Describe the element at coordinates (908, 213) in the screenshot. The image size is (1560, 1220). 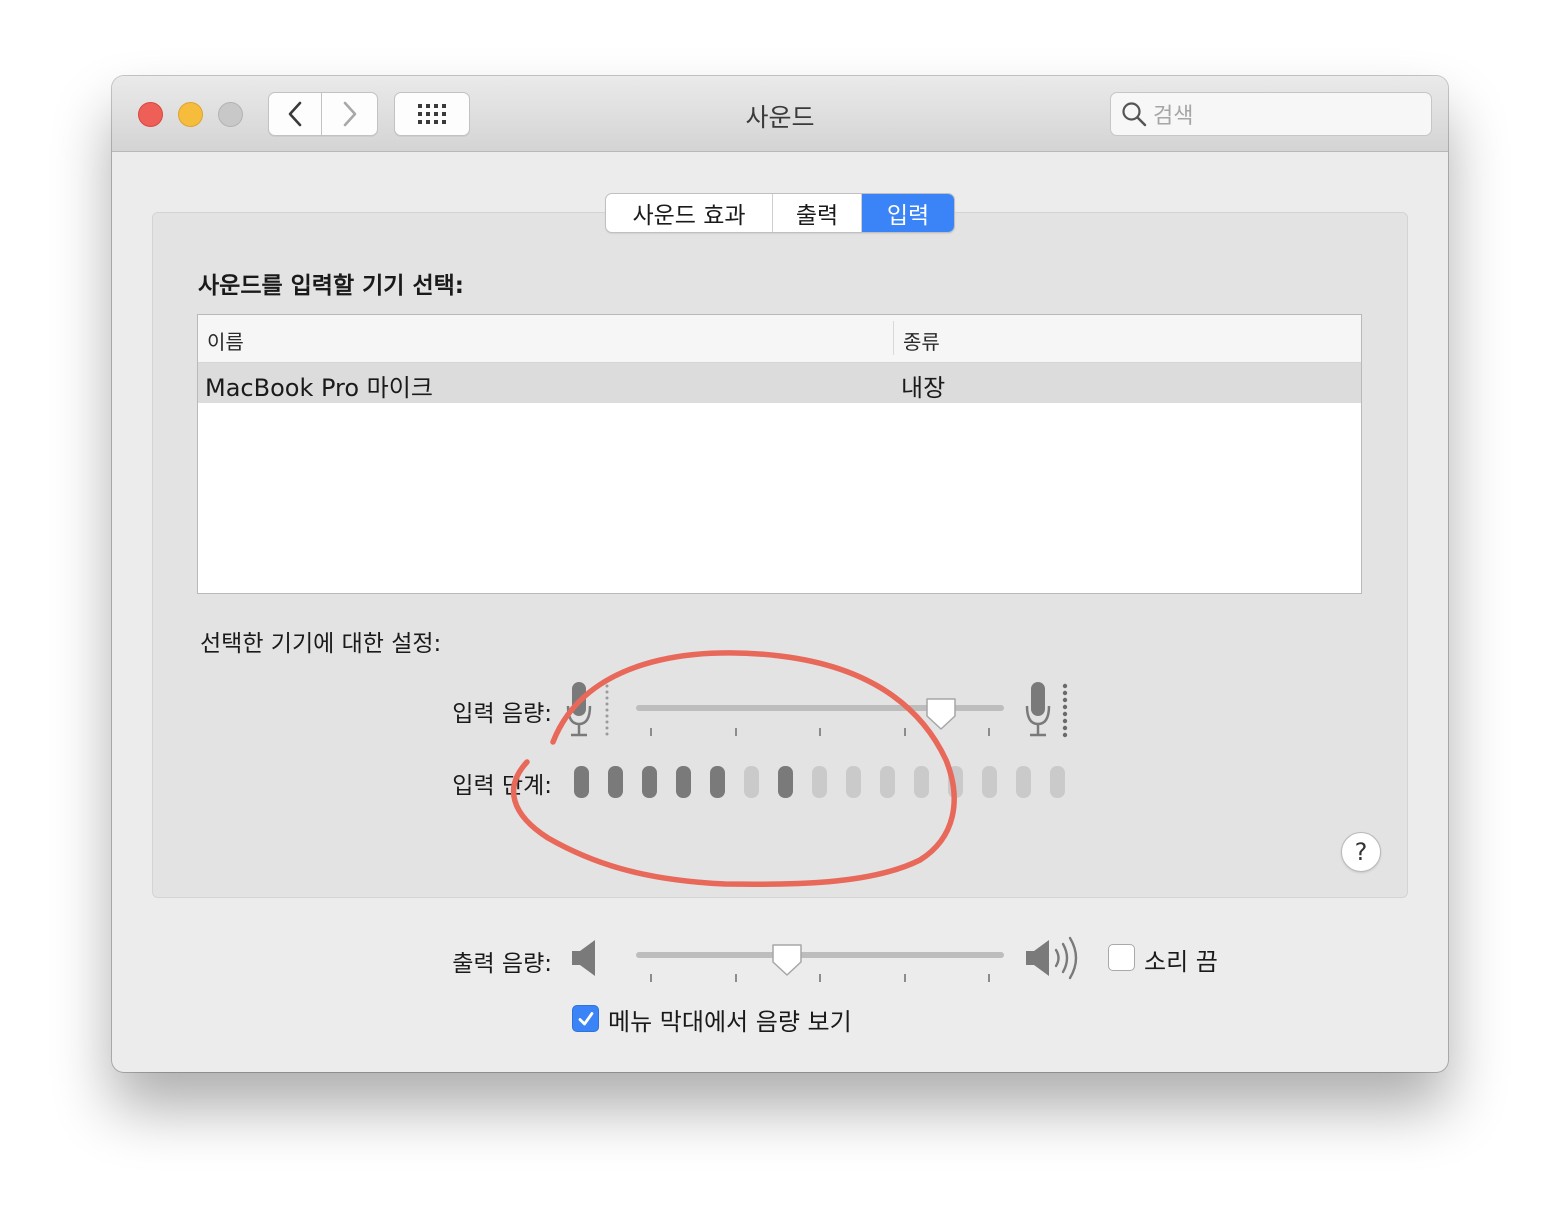
I see `tab-input: 입력` at that location.